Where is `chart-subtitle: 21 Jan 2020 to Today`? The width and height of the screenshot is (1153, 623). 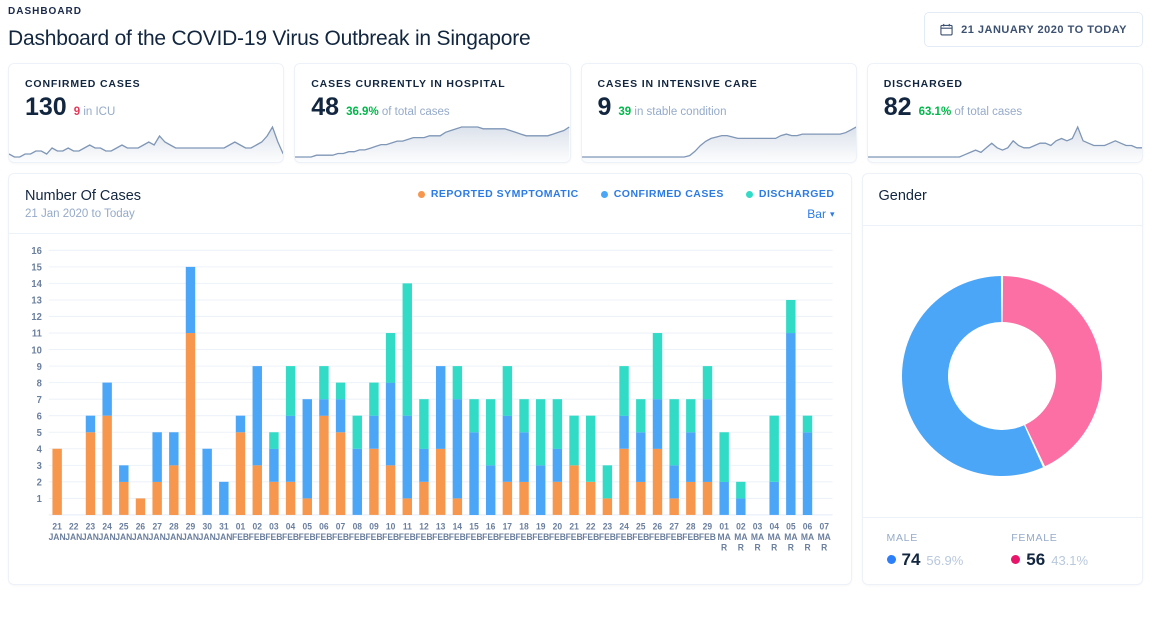 chart-subtitle: 21 Jan 2020 to Today is located at coordinates (80, 214).